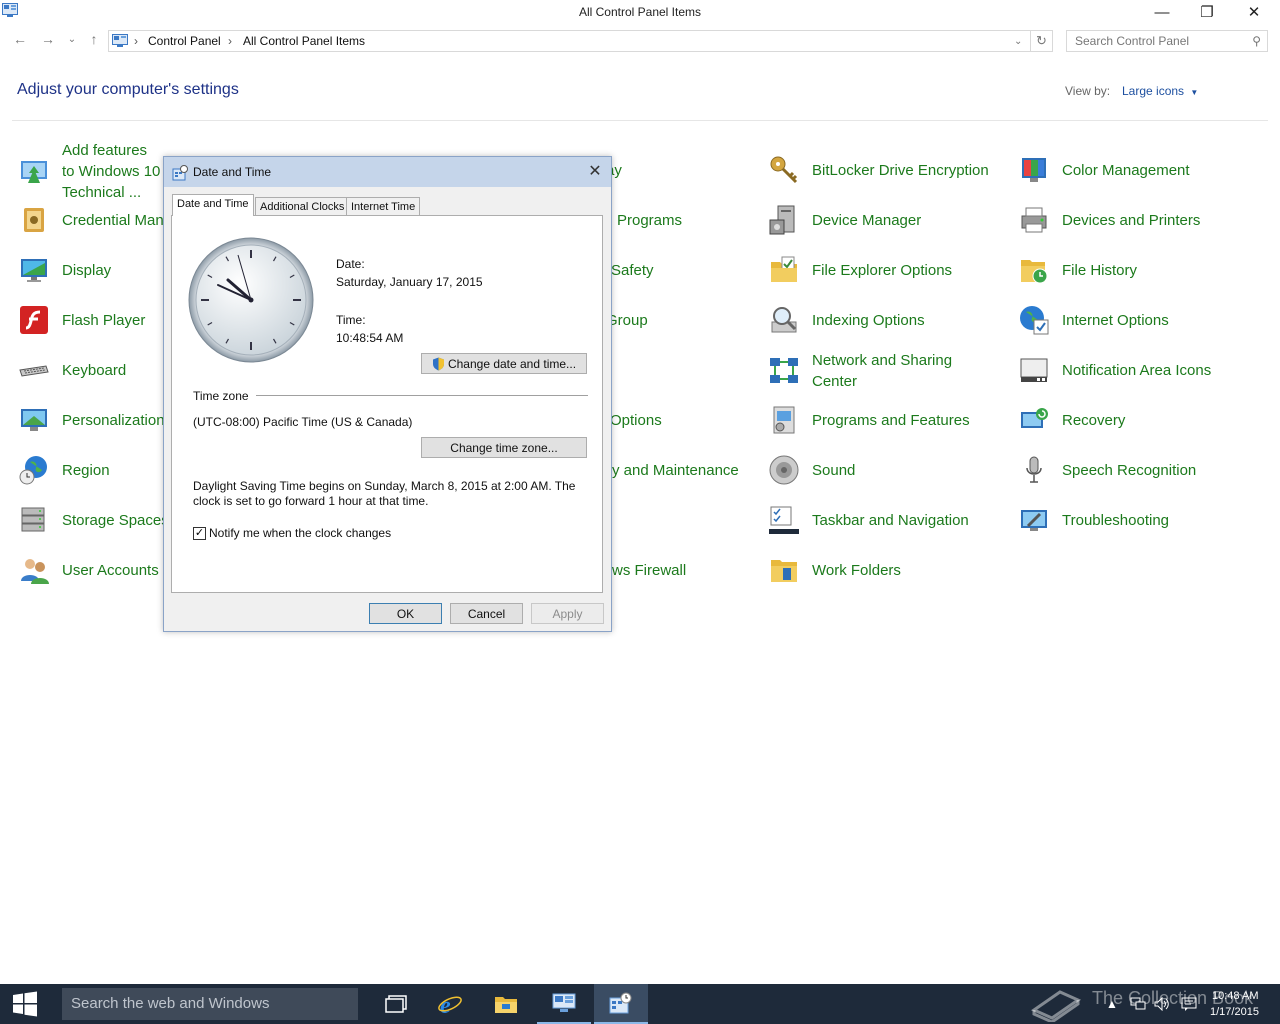 This screenshot has height=1024, width=1280. What do you see at coordinates (846, 320) in the screenshot?
I see `cp-item-indexing-options: Indexing Options` at bounding box center [846, 320].